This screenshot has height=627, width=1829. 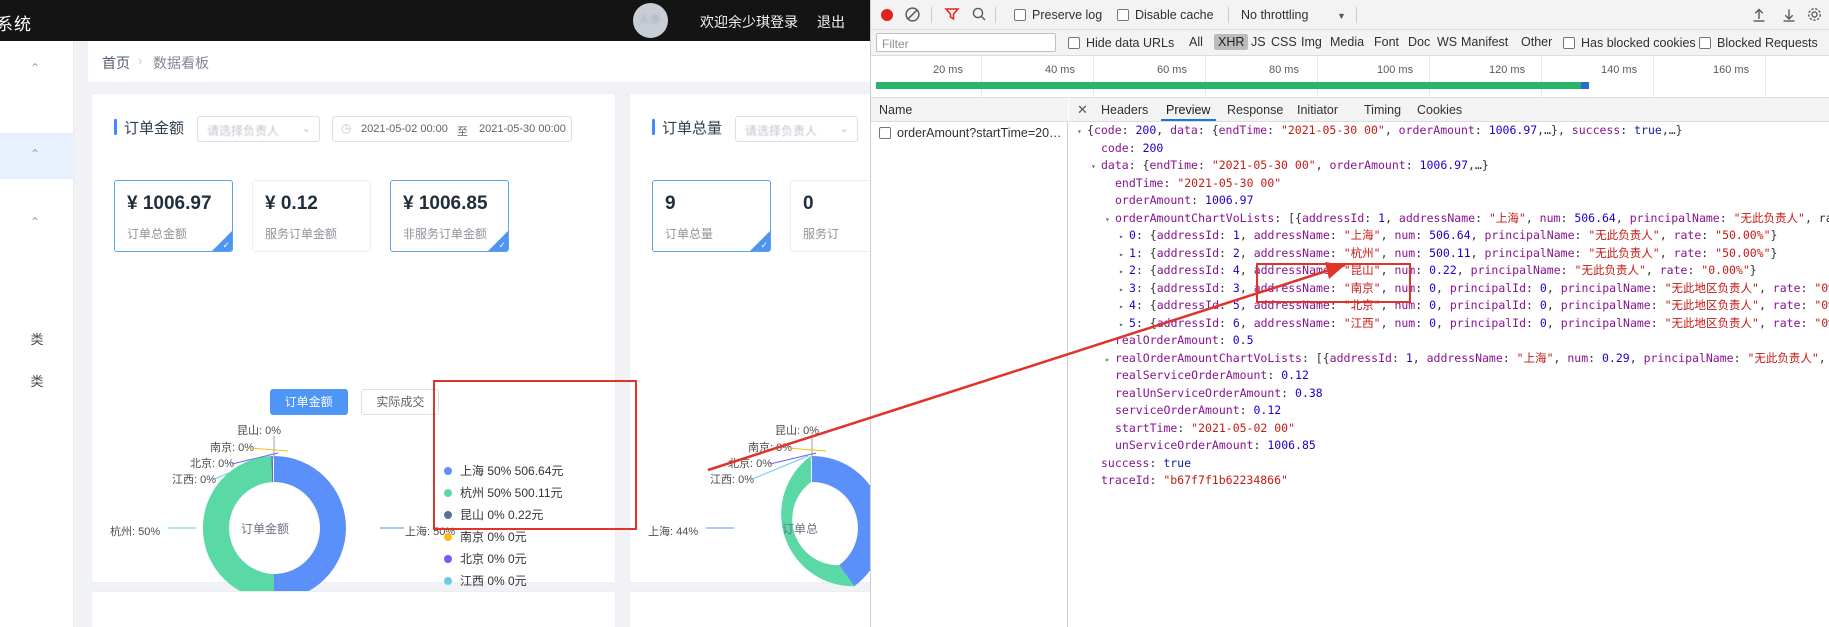 I want to click on json-line: realOrderAmount: 0.5, so click(x=1449, y=341).